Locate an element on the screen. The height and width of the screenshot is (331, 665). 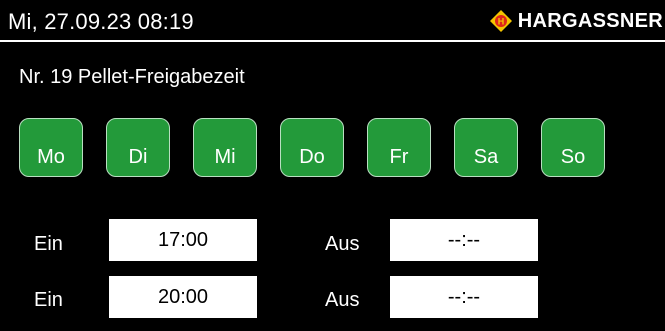
on-label-1: Ein is located at coordinates (48, 244).